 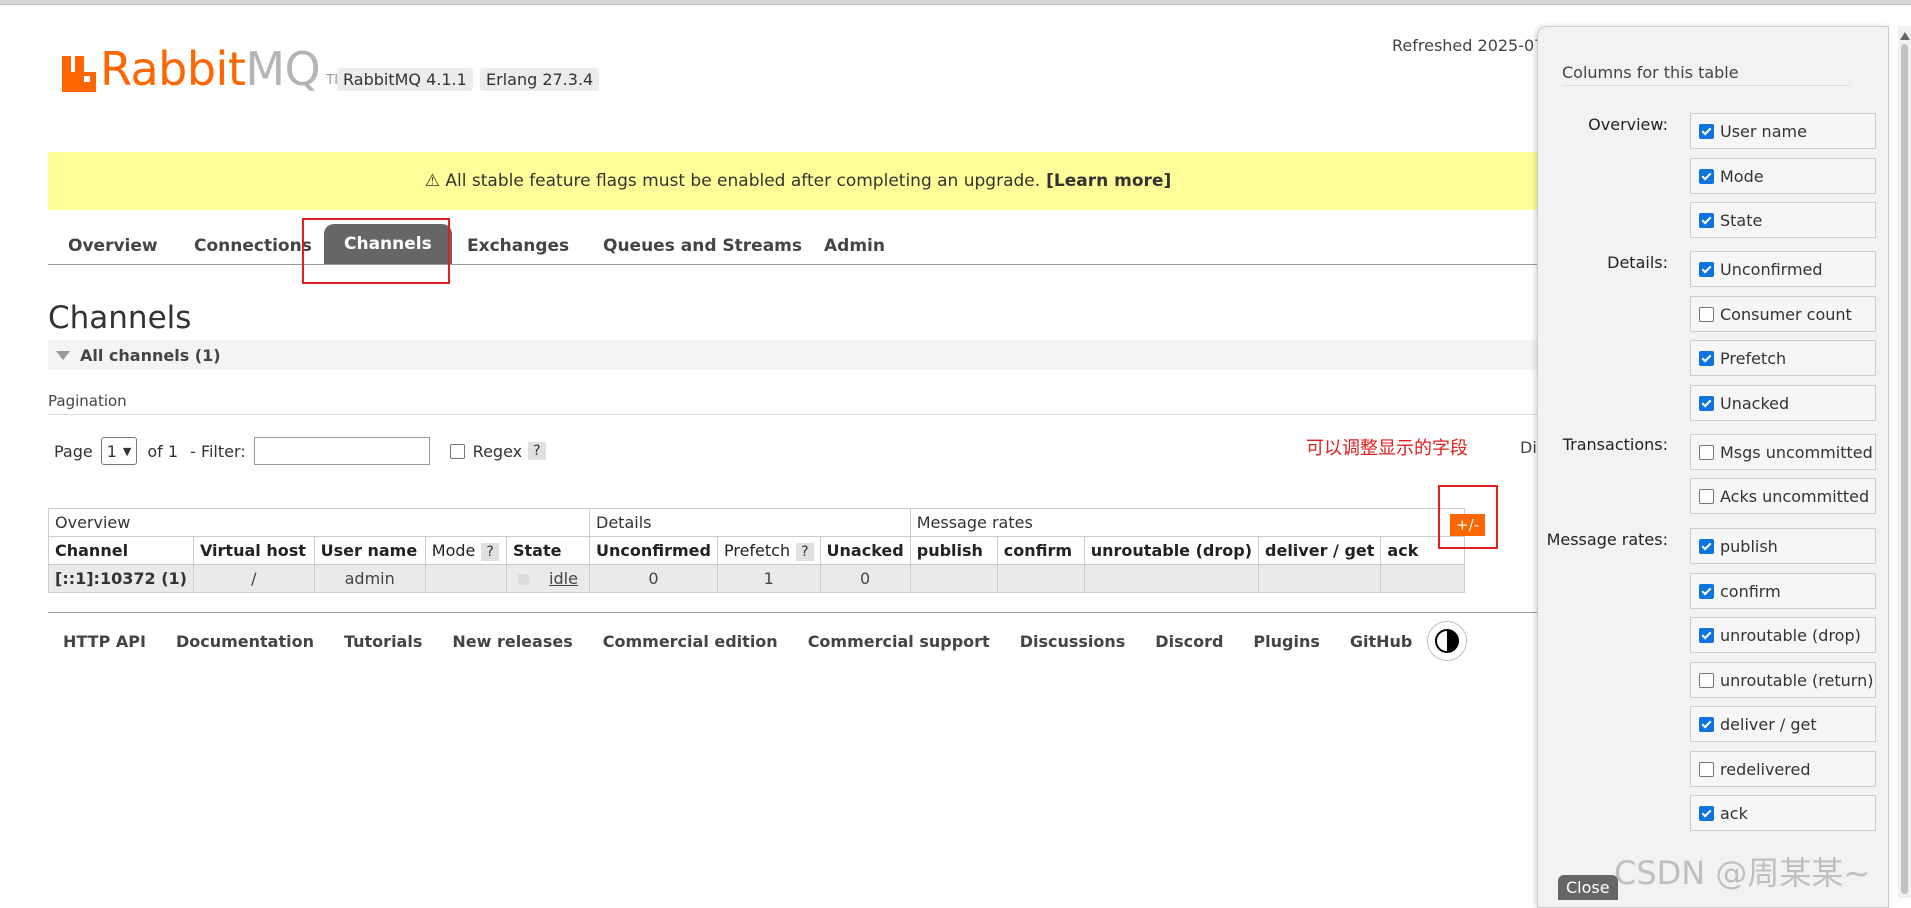 I want to click on theme-toggle-icon, so click(x=1447, y=641).